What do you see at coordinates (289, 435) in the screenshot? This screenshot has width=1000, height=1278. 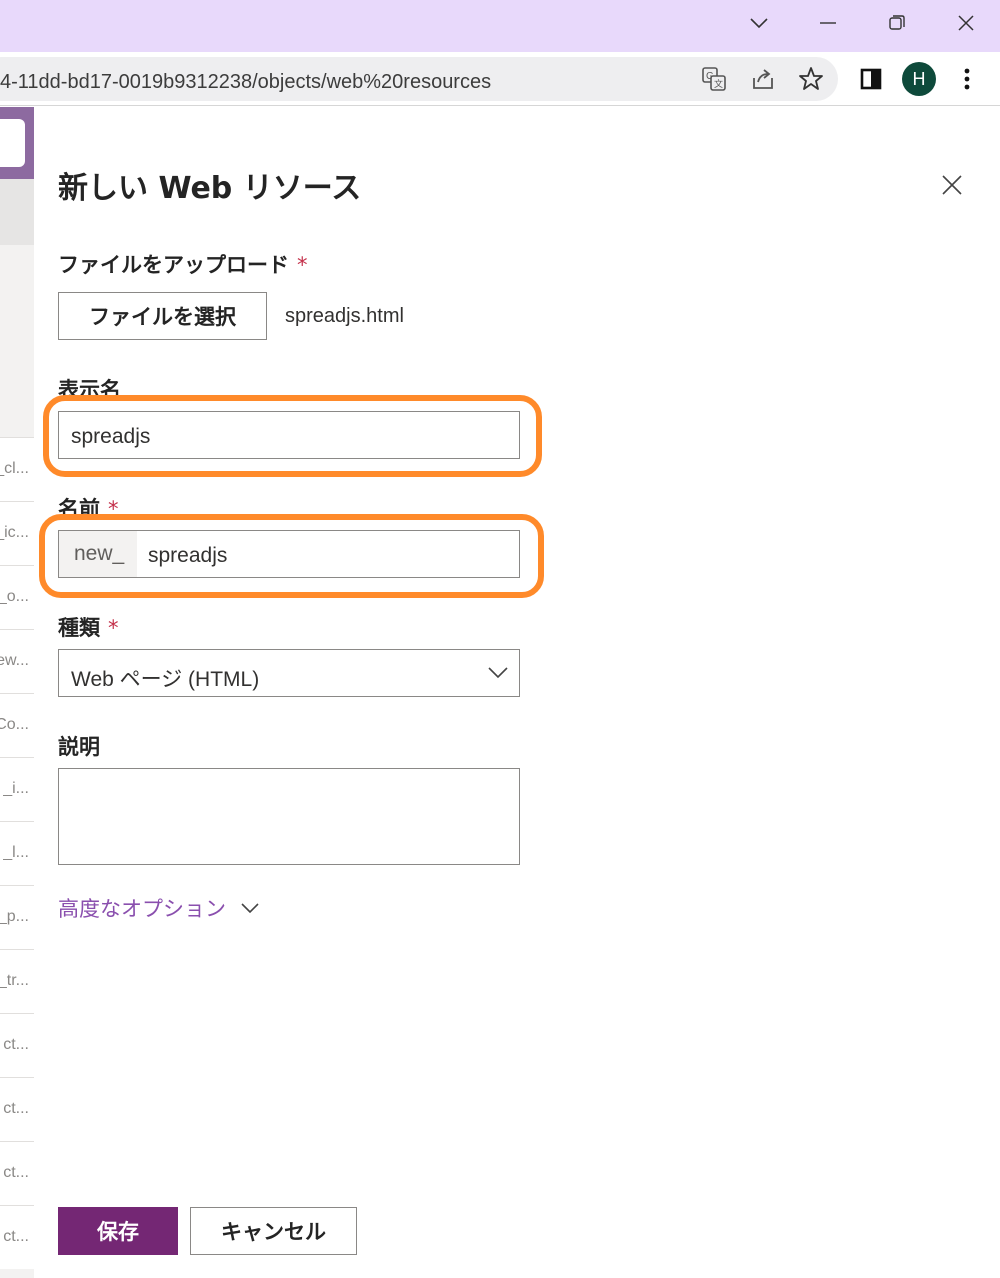 I see `display-name-input: spreadjs` at bounding box center [289, 435].